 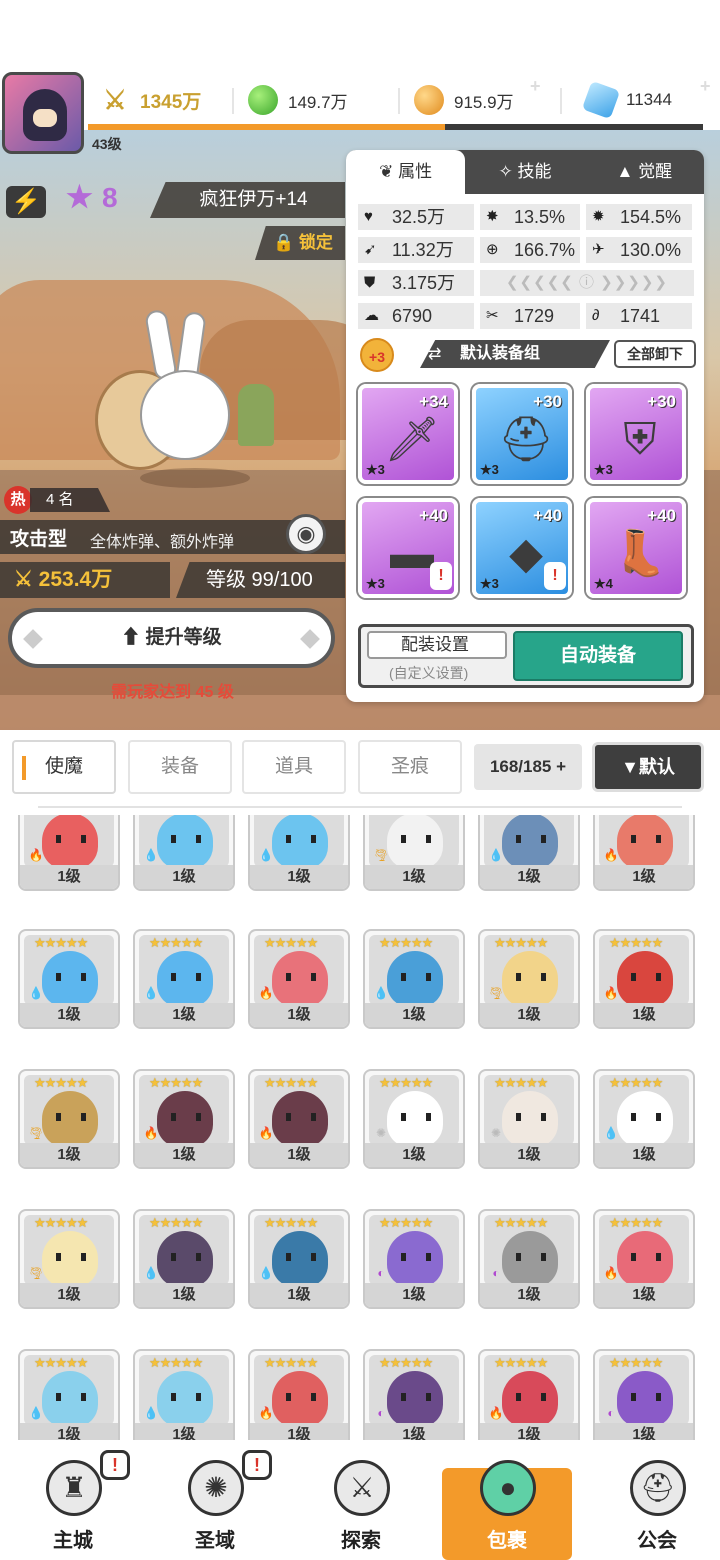 What do you see at coordinates (70, 500) in the screenshot?
I see `rank-label: 4 名` at bounding box center [70, 500].